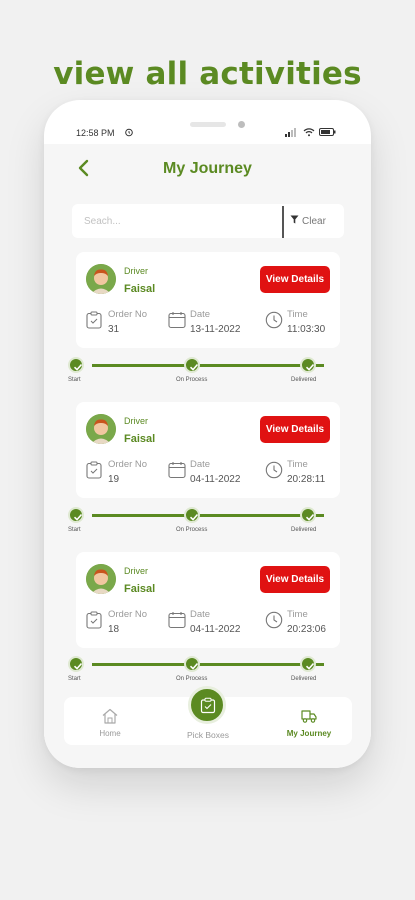  Describe the element at coordinates (294, 221) in the screenshot. I see `funnel-icon` at that location.